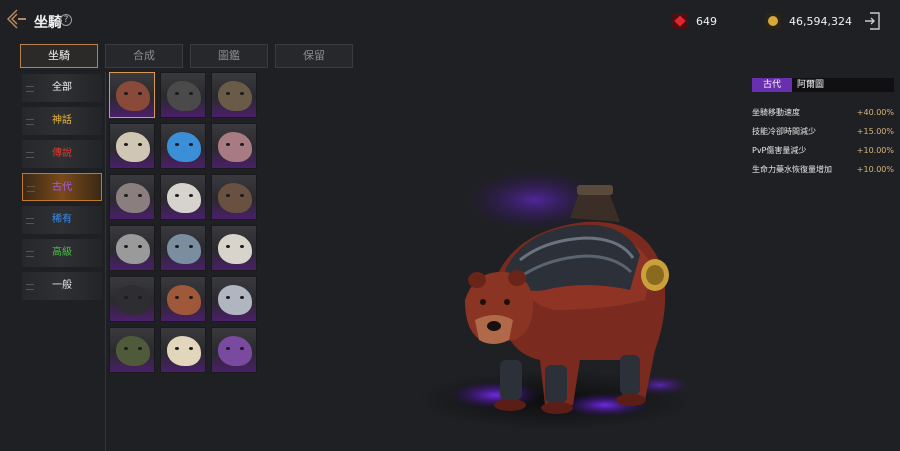  Describe the element at coordinates (66, 20) in the screenshot. I see `help-icon: ?` at that location.